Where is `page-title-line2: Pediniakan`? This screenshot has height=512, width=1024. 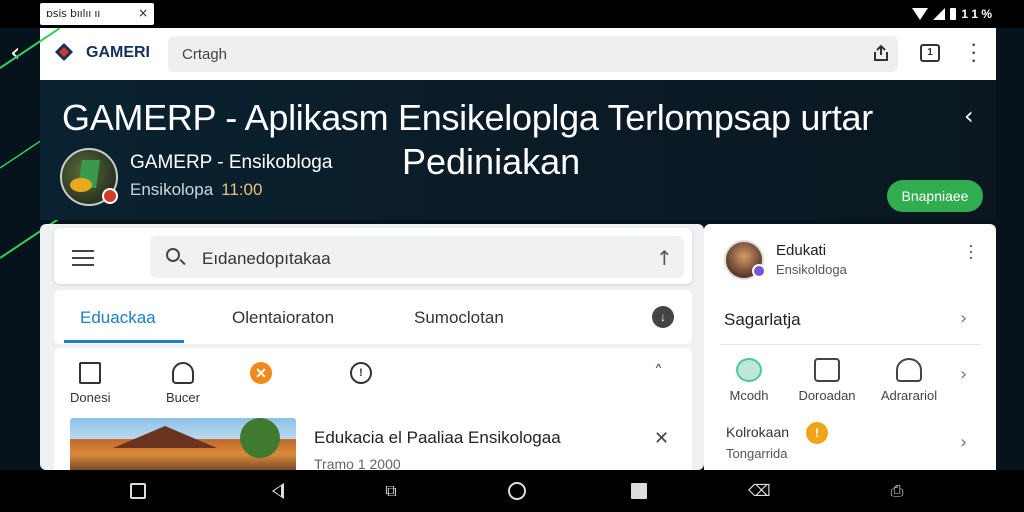
page-title-line2: Pediniakan is located at coordinates (491, 161).